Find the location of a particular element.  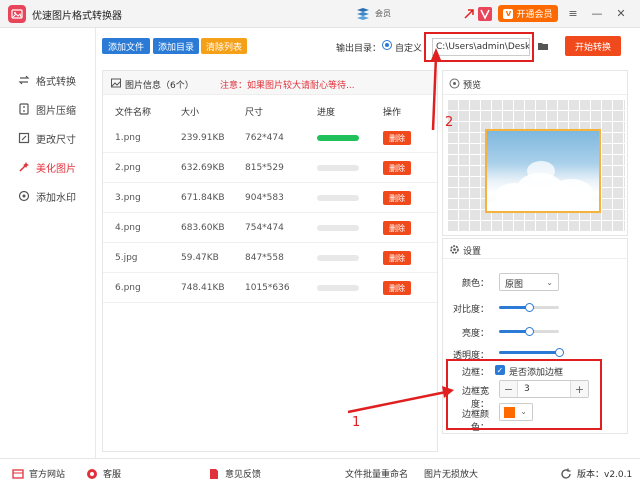

feedback-link: 意见反馈 is located at coordinates (234, 473).